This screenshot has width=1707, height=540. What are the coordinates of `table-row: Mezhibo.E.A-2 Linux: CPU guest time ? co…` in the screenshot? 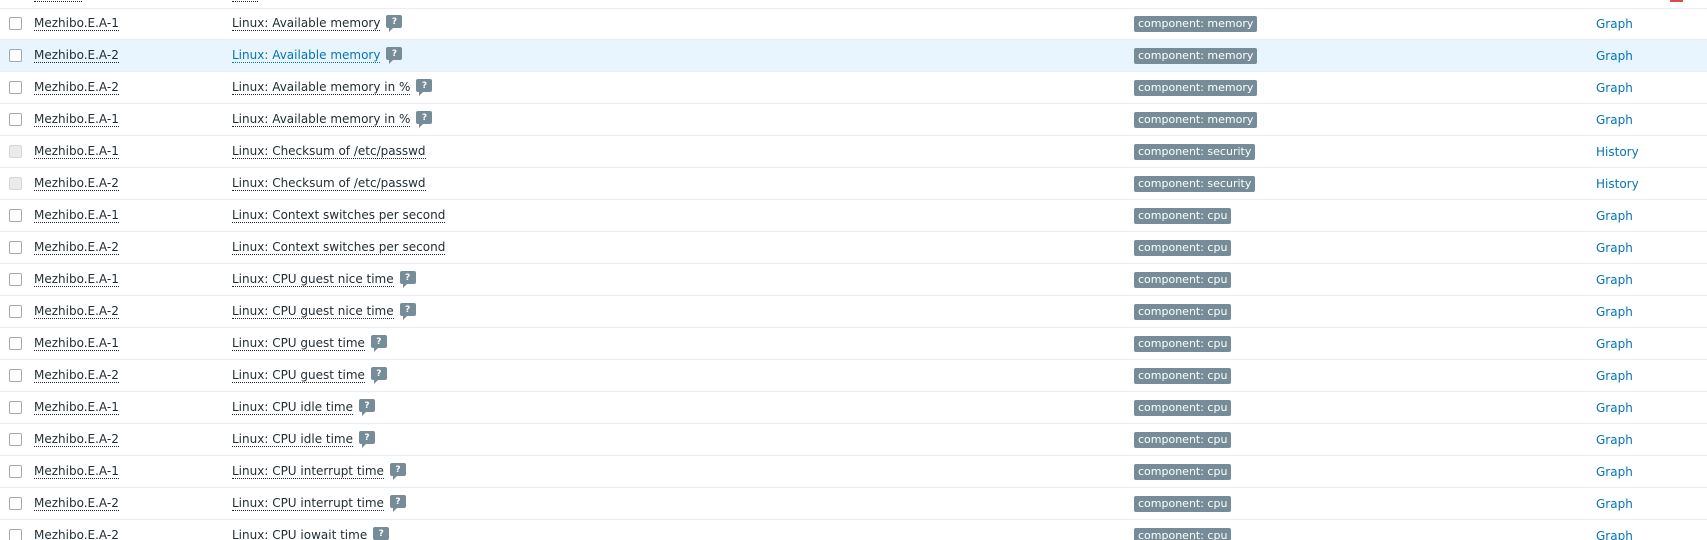 It's located at (853, 376).